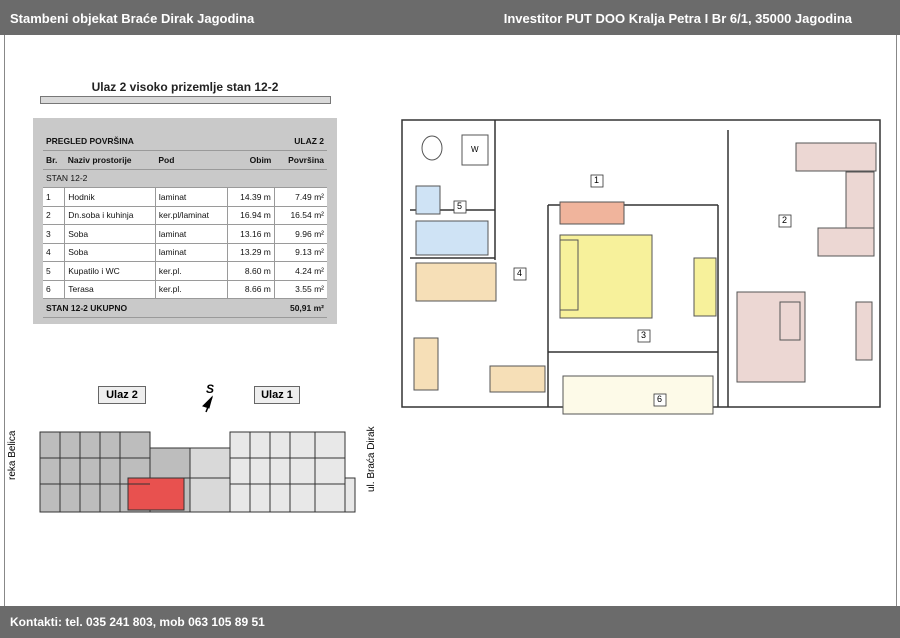  What do you see at coordinates (156, 494) in the screenshot?
I see `apartment-highlight` at bounding box center [156, 494].